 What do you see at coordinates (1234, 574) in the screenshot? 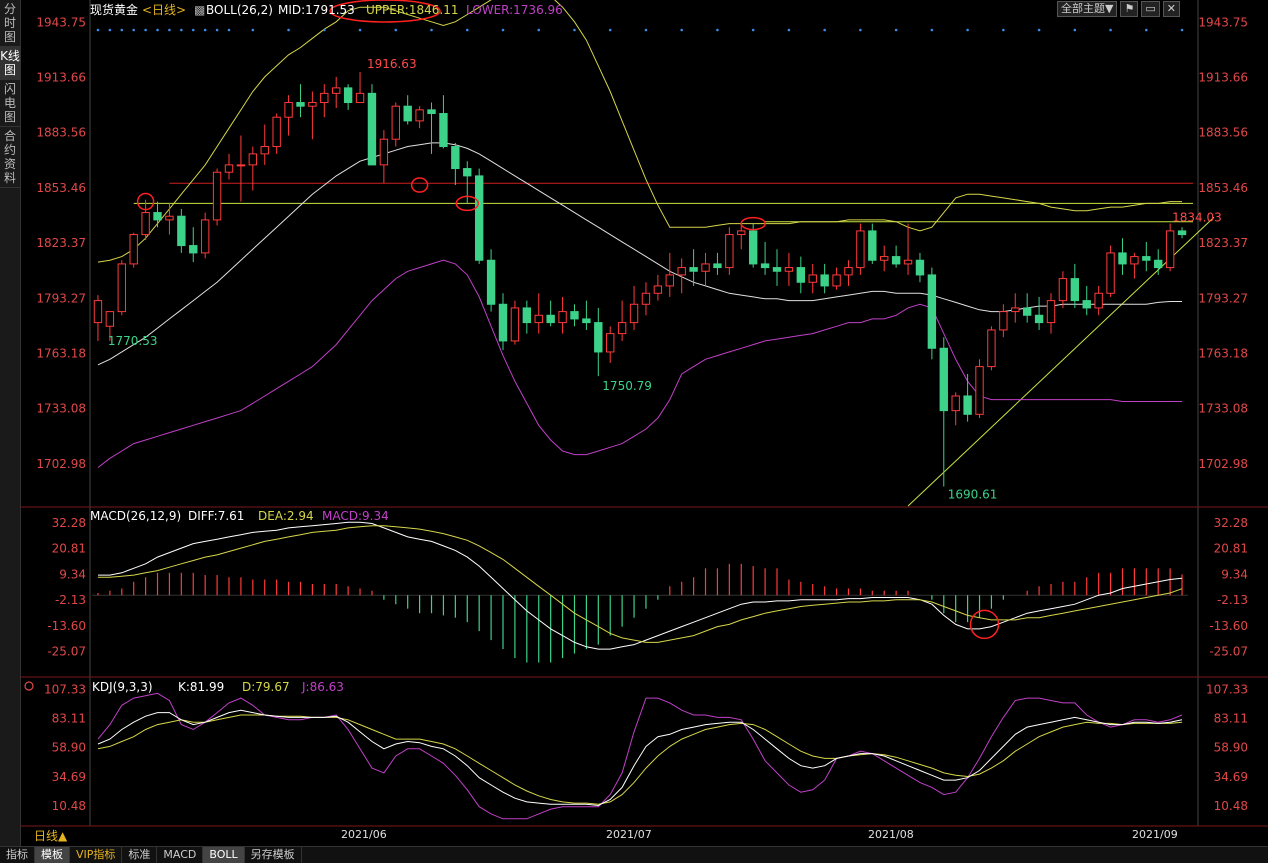
I see `macd-tick-right: 9.34` at bounding box center [1234, 574].